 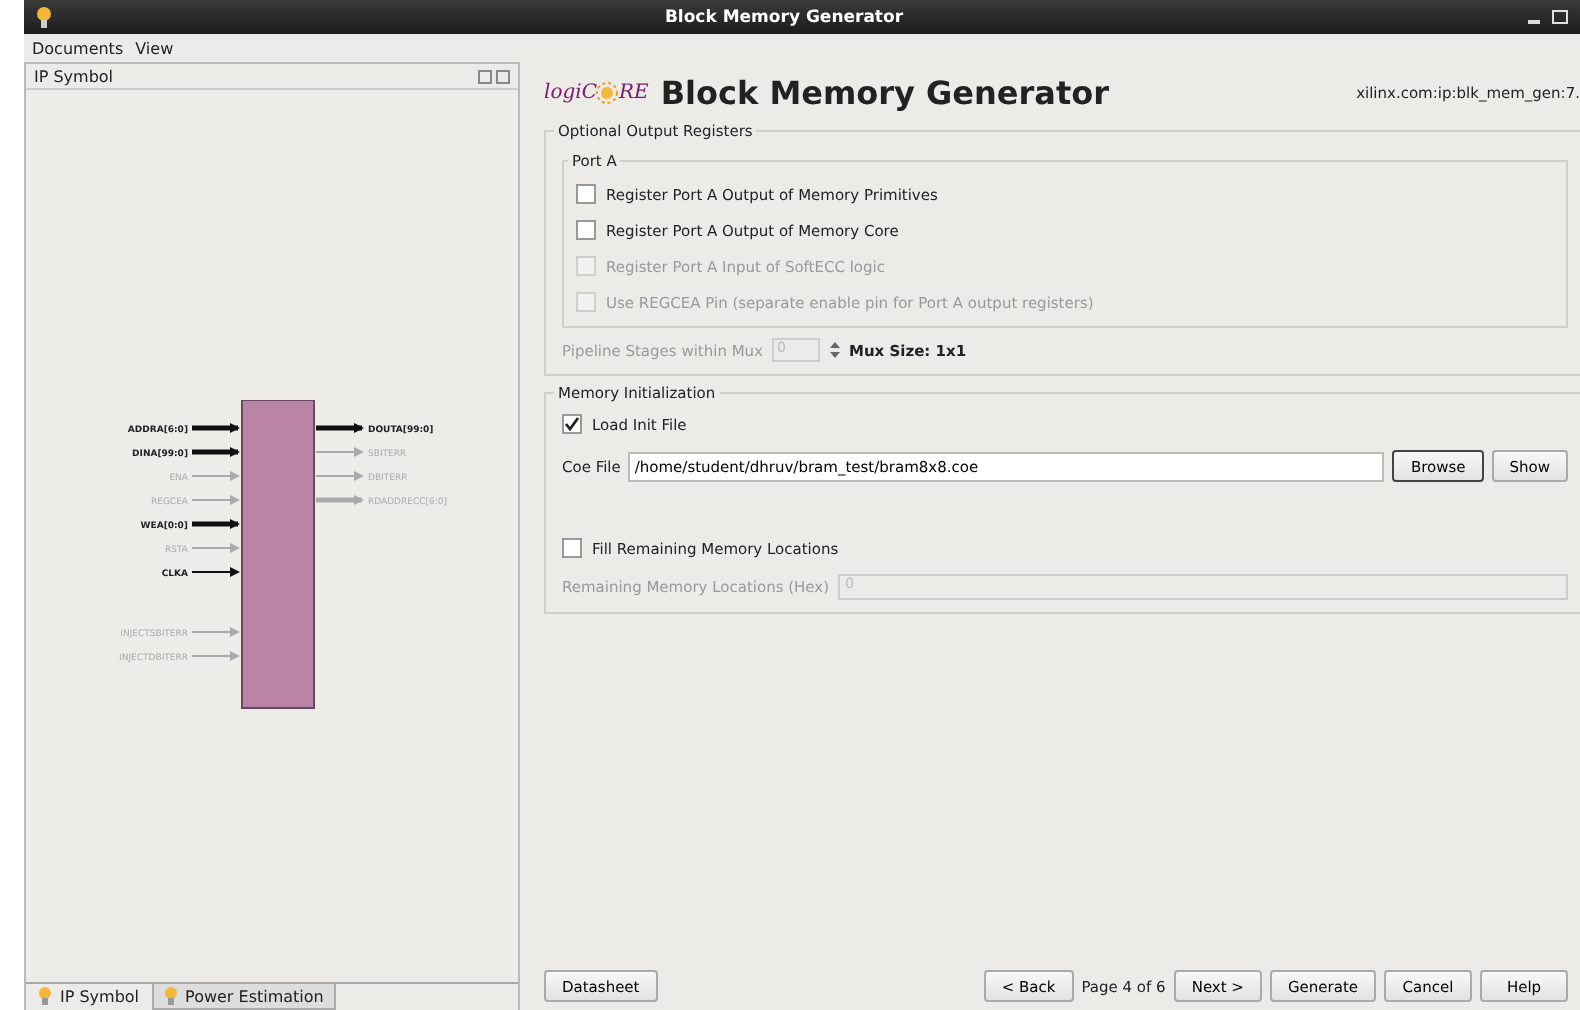 I want to click on minimize-button, so click(x=1534, y=21).